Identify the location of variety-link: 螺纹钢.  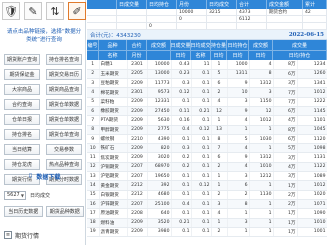
(113, 139).